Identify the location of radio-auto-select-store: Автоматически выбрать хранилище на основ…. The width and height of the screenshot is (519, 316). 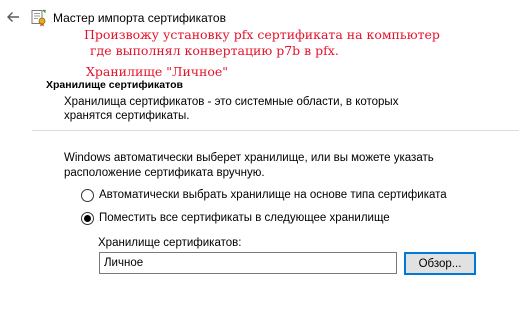
(264, 195).